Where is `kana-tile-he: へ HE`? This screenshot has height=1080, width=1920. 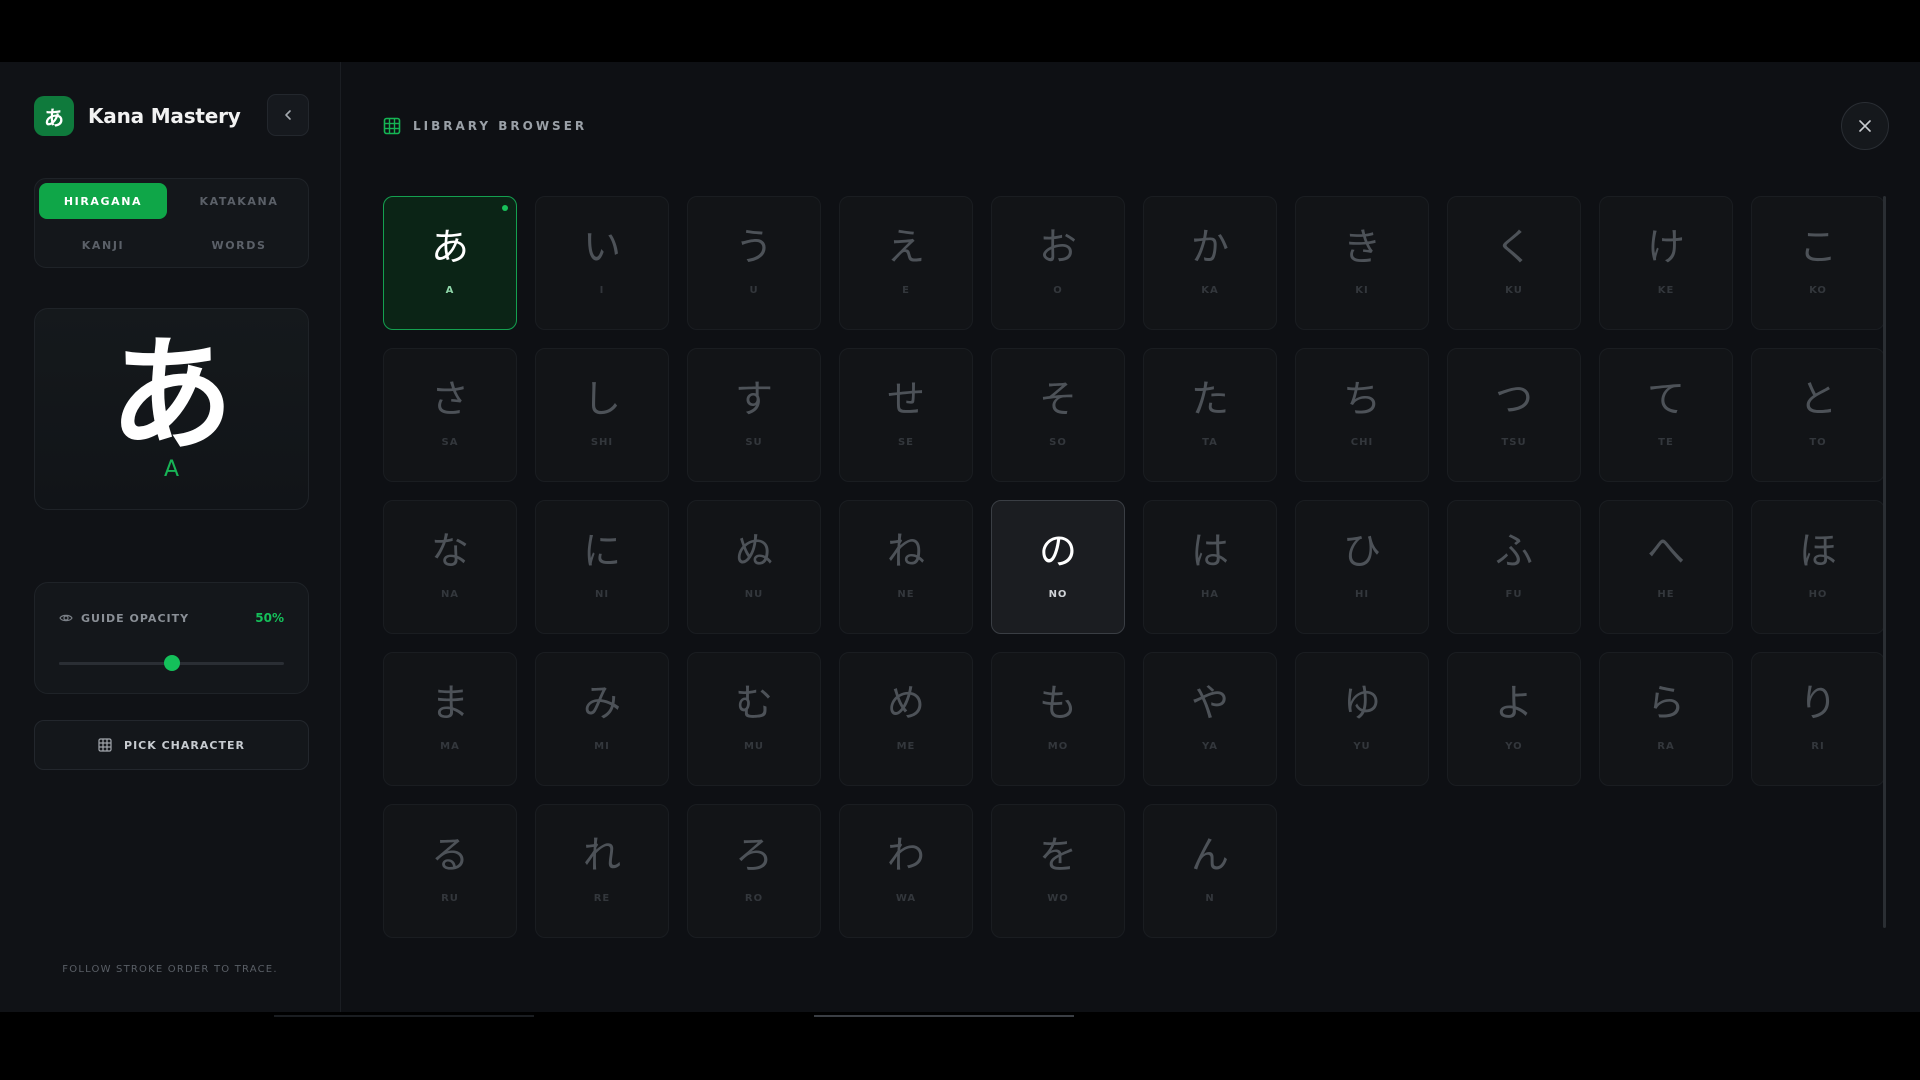
kana-tile-he: へ HE is located at coordinates (1666, 567).